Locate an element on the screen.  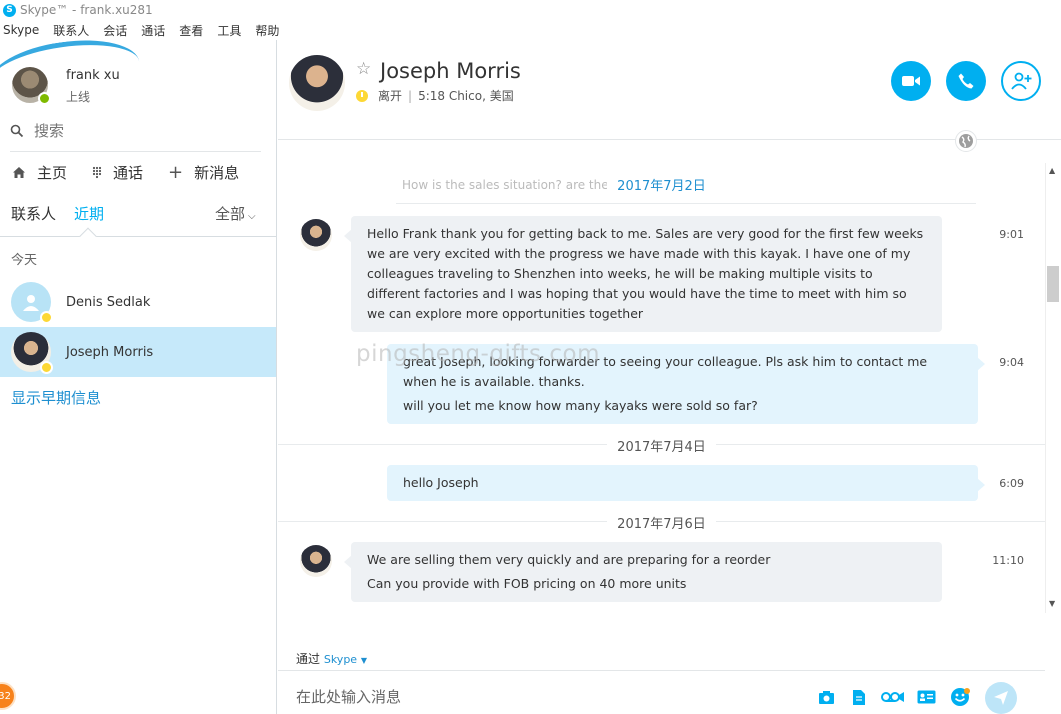
file-icon is located at coordinates (859, 697).